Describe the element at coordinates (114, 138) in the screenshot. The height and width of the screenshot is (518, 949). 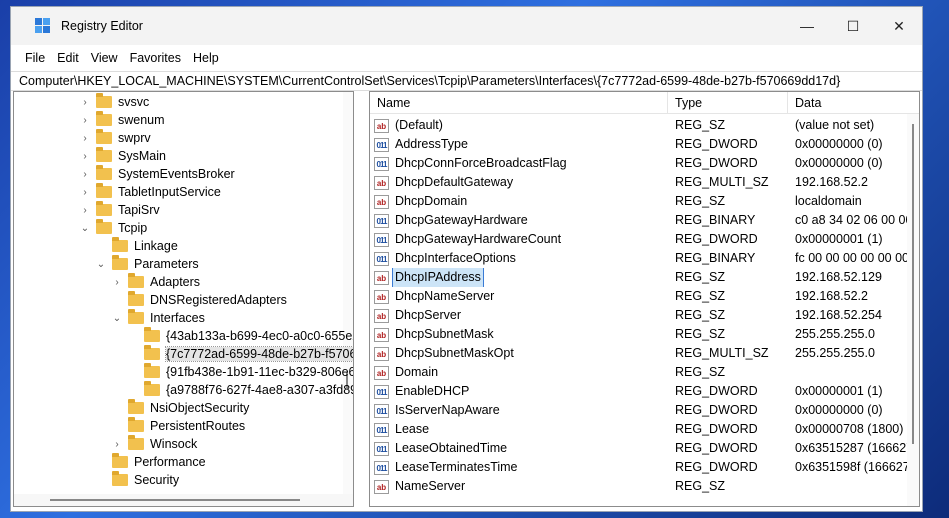
I see `tree-item: › swprv` at that location.